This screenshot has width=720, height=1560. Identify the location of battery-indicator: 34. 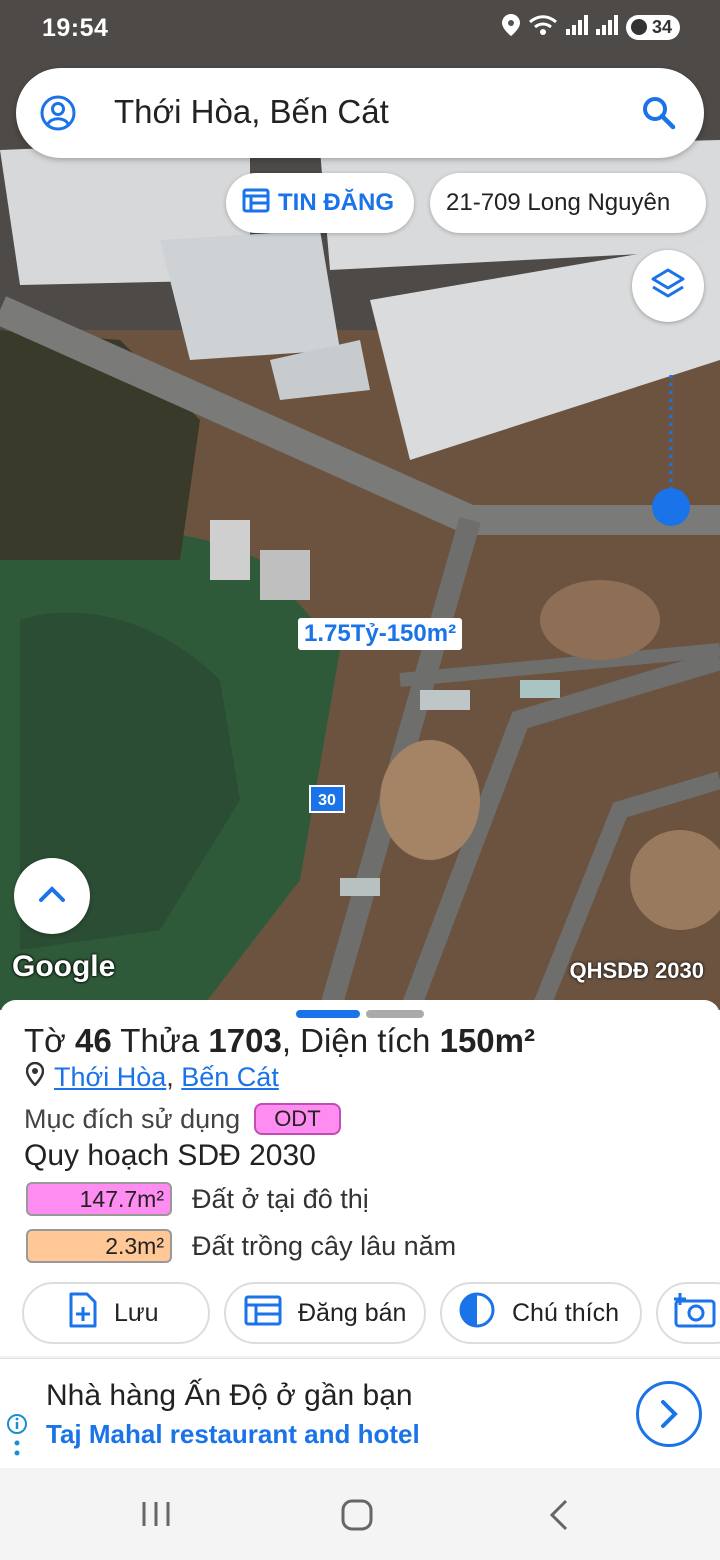
(652, 27).